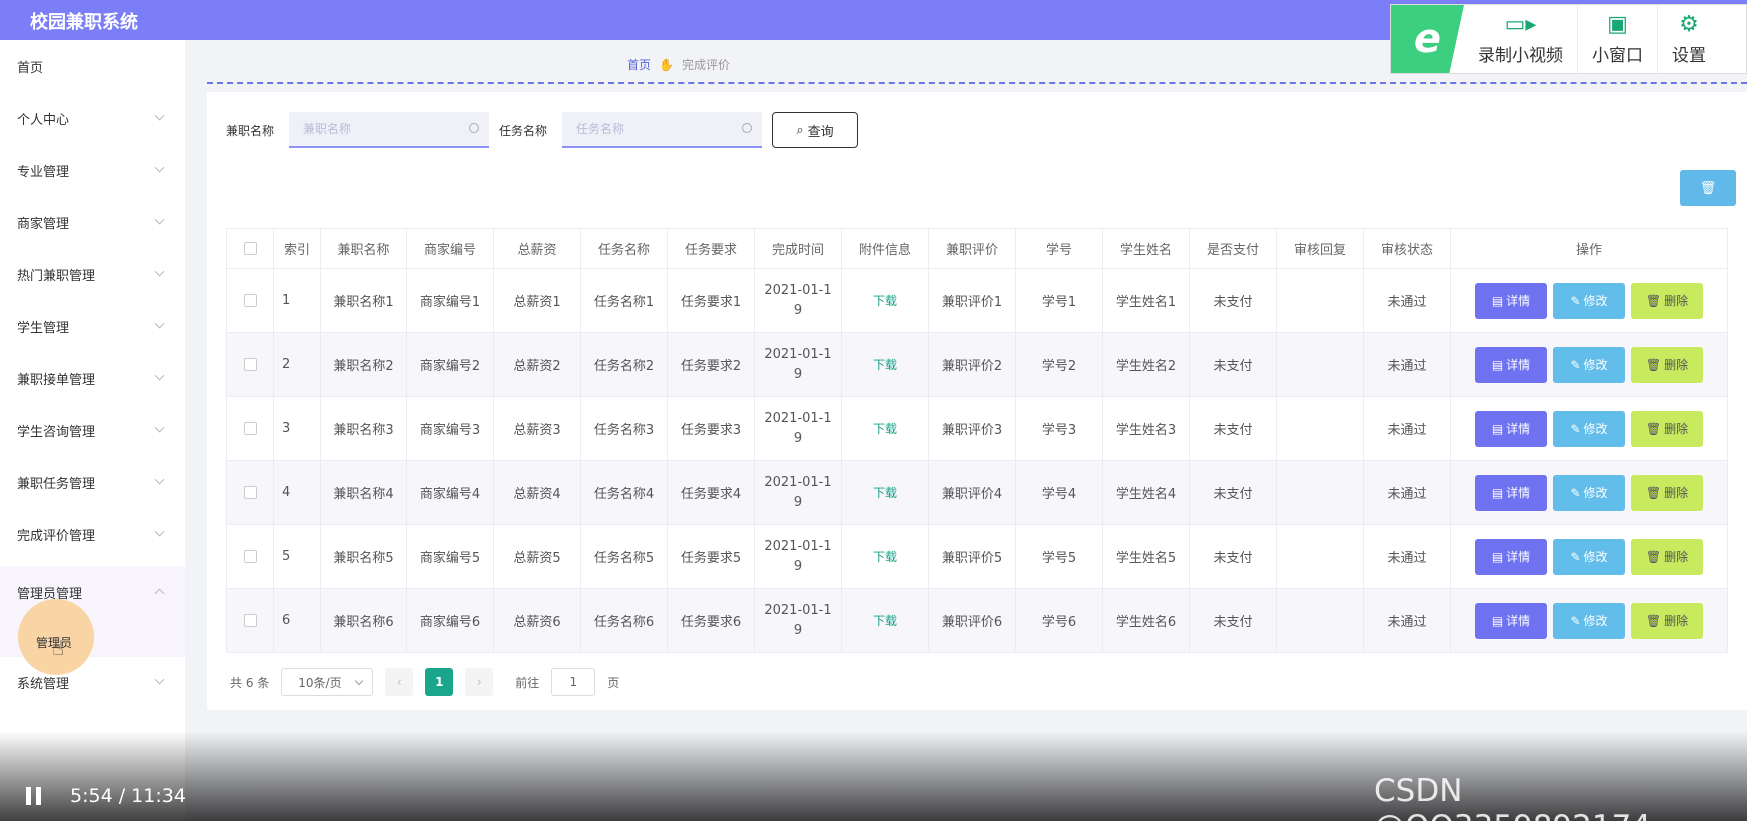 The height and width of the screenshot is (821, 1747). What do you see at coordinates (92, 534) in the screenshot?
I see `sidebar-item: 完成评价管理` at bounding box center [92, 534].